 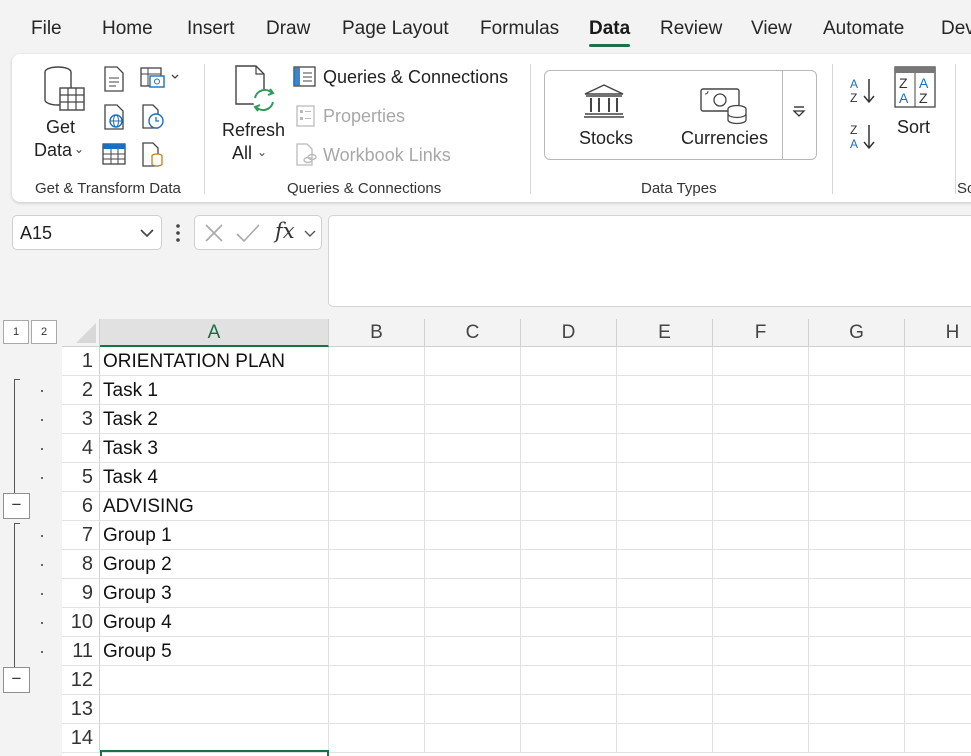 I want to click on row-header: 1, so click(x=81, y=361).